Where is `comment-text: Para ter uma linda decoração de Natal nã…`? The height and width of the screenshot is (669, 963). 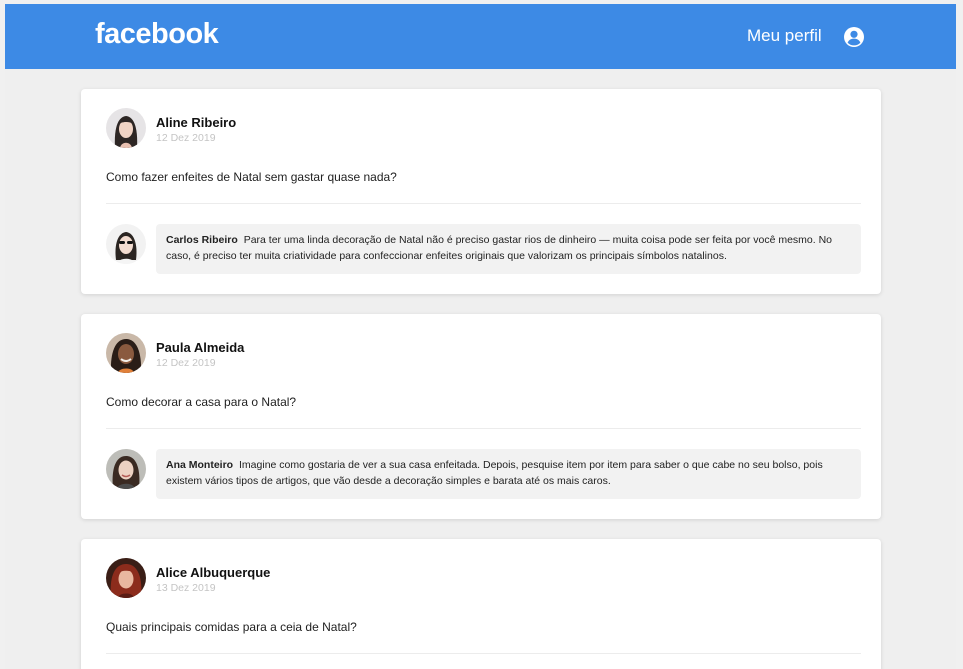 comment-text: Para ter uma linda decoração de Natal nã… is located at coordinates (499, 248).